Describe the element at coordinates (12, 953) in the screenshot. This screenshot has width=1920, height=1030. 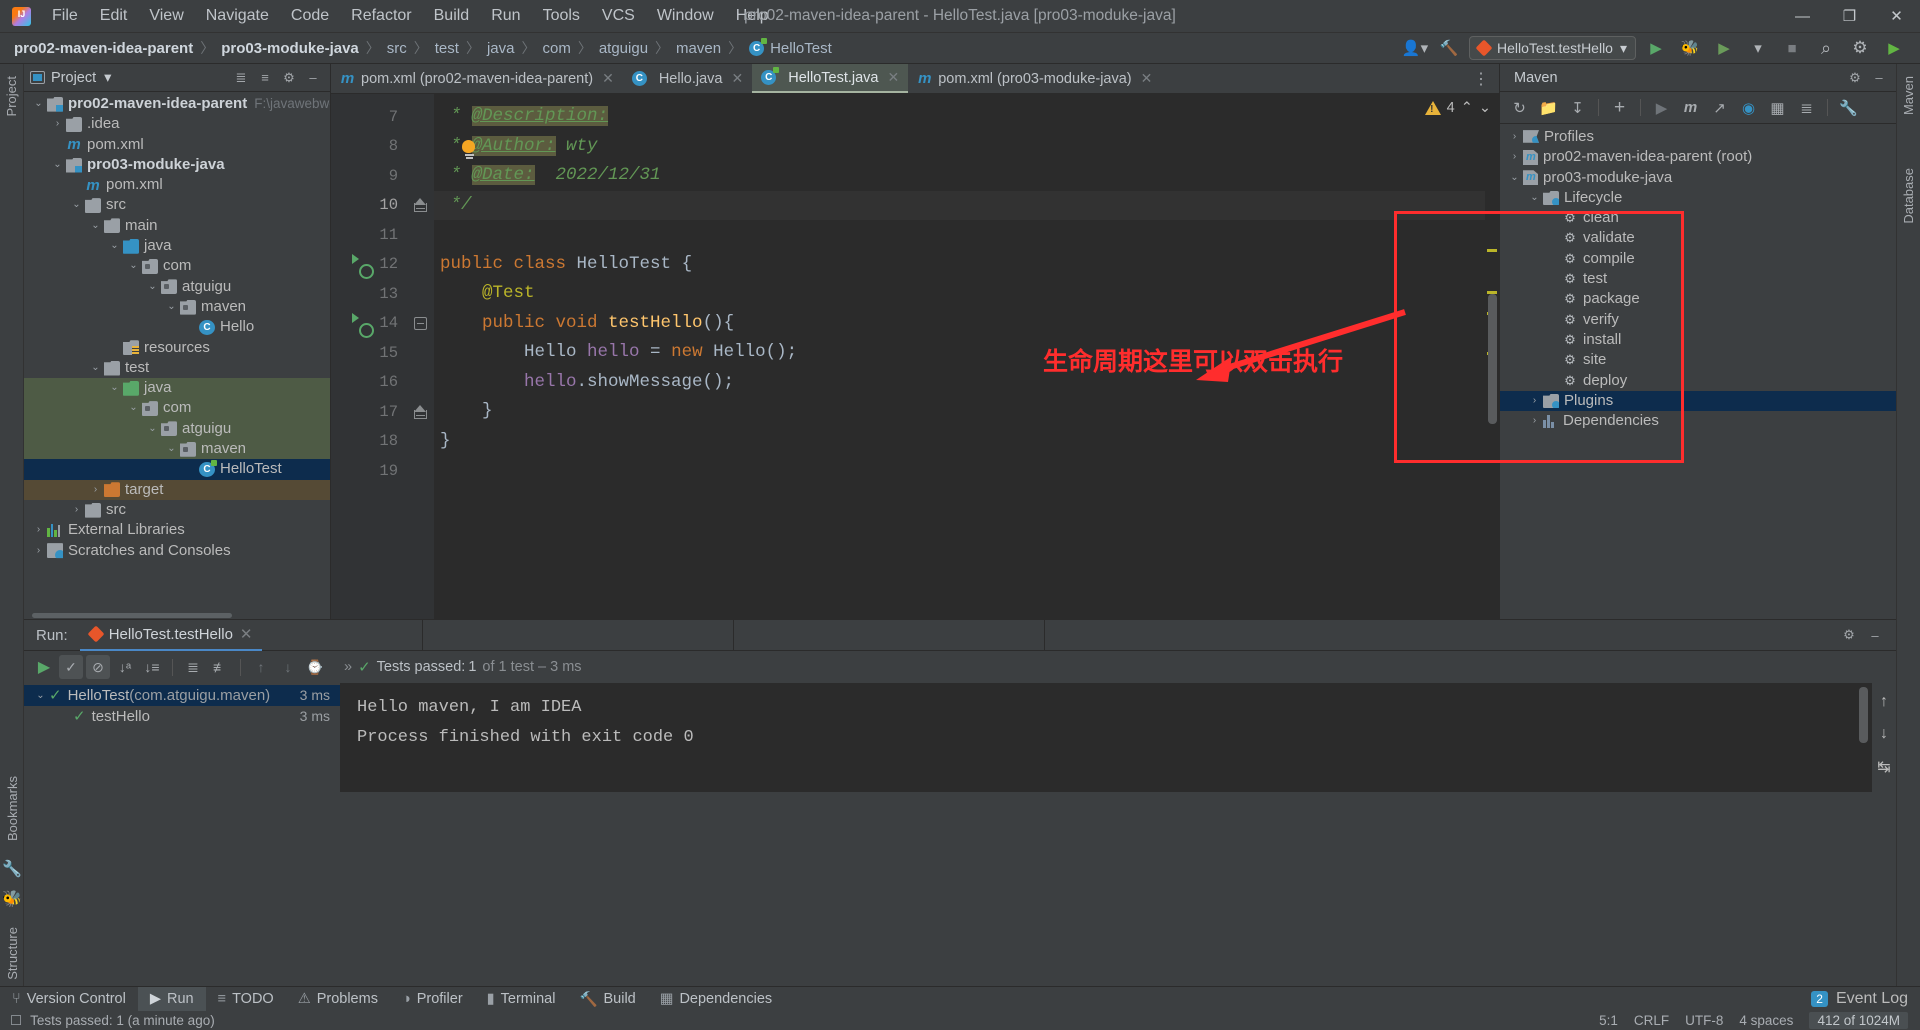
I see `tool-window-structure: Structure` at that location.